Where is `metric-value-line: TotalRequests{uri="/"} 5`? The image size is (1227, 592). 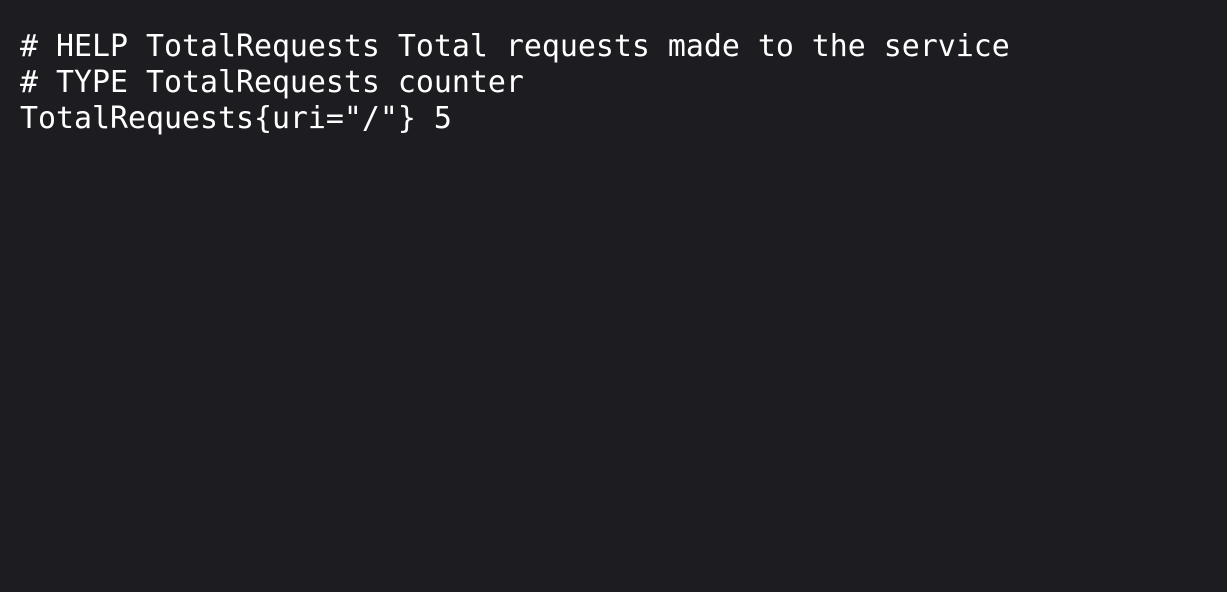
metric-value-line: TotalRequests{uri="/"} 5 is located at coordinates (236, 118).